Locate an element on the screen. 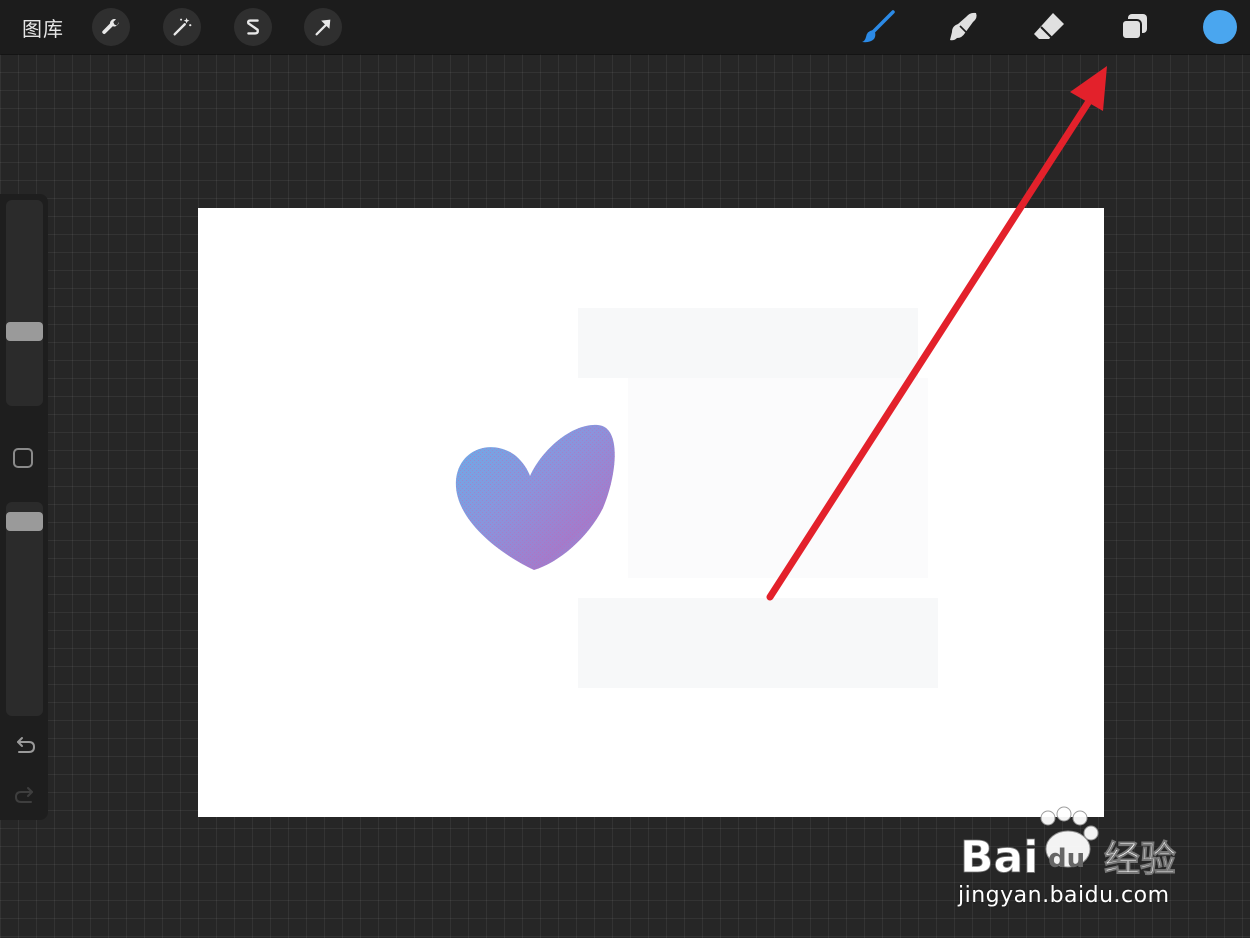 The image size is (1250, 938). actions-button is located at coordinates (111, 27).